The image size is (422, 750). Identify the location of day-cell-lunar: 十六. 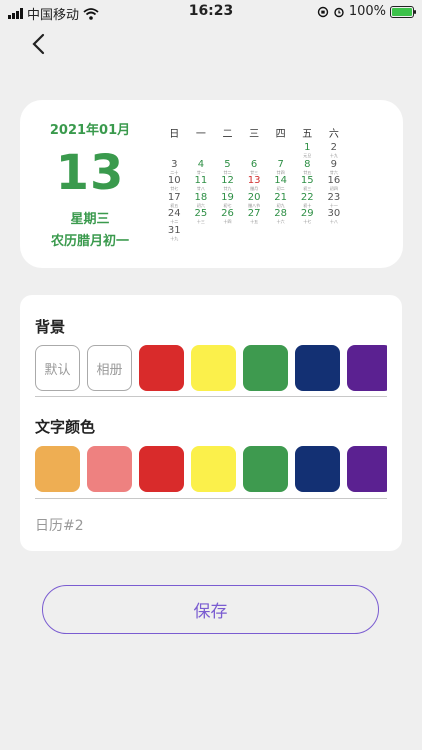
(280, 222).